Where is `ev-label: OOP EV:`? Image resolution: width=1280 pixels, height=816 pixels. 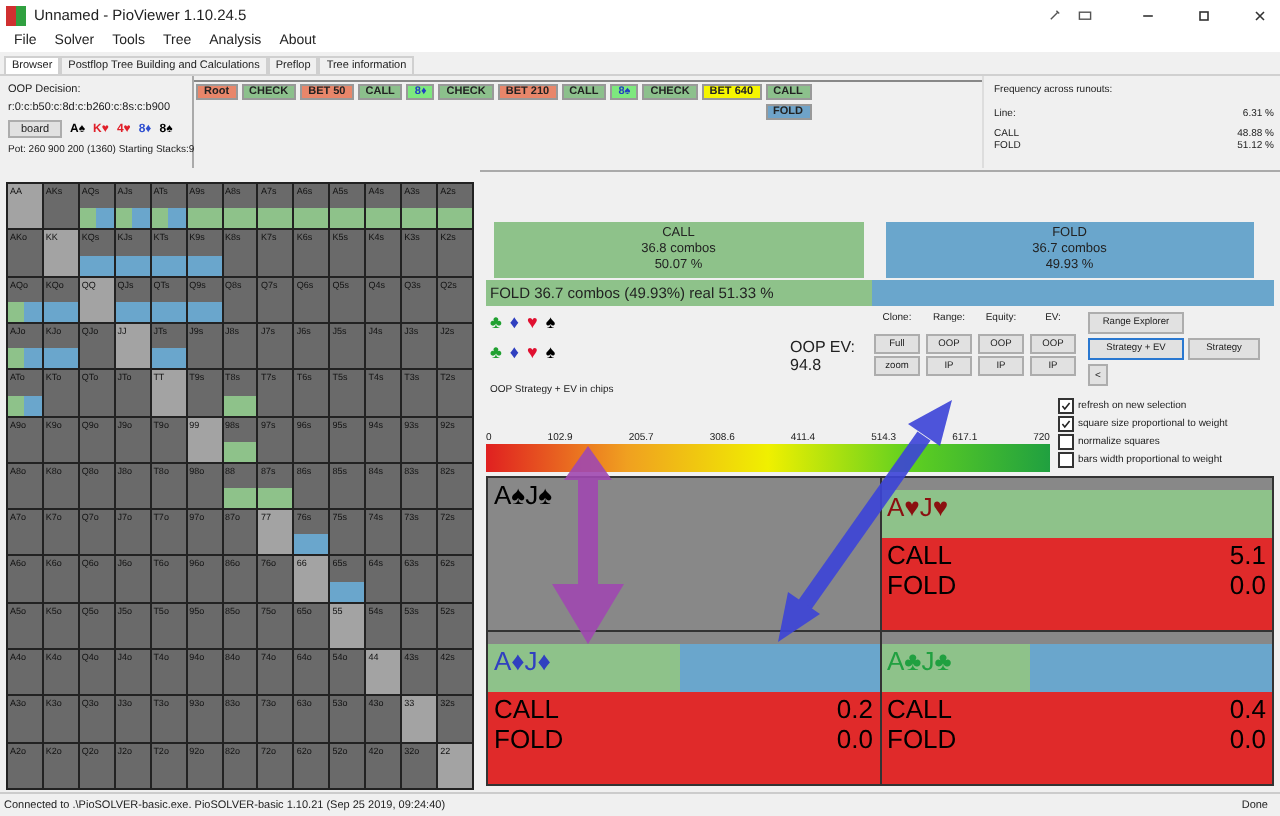
ev-label: OOP EV: is located at coordinates (823, 347).